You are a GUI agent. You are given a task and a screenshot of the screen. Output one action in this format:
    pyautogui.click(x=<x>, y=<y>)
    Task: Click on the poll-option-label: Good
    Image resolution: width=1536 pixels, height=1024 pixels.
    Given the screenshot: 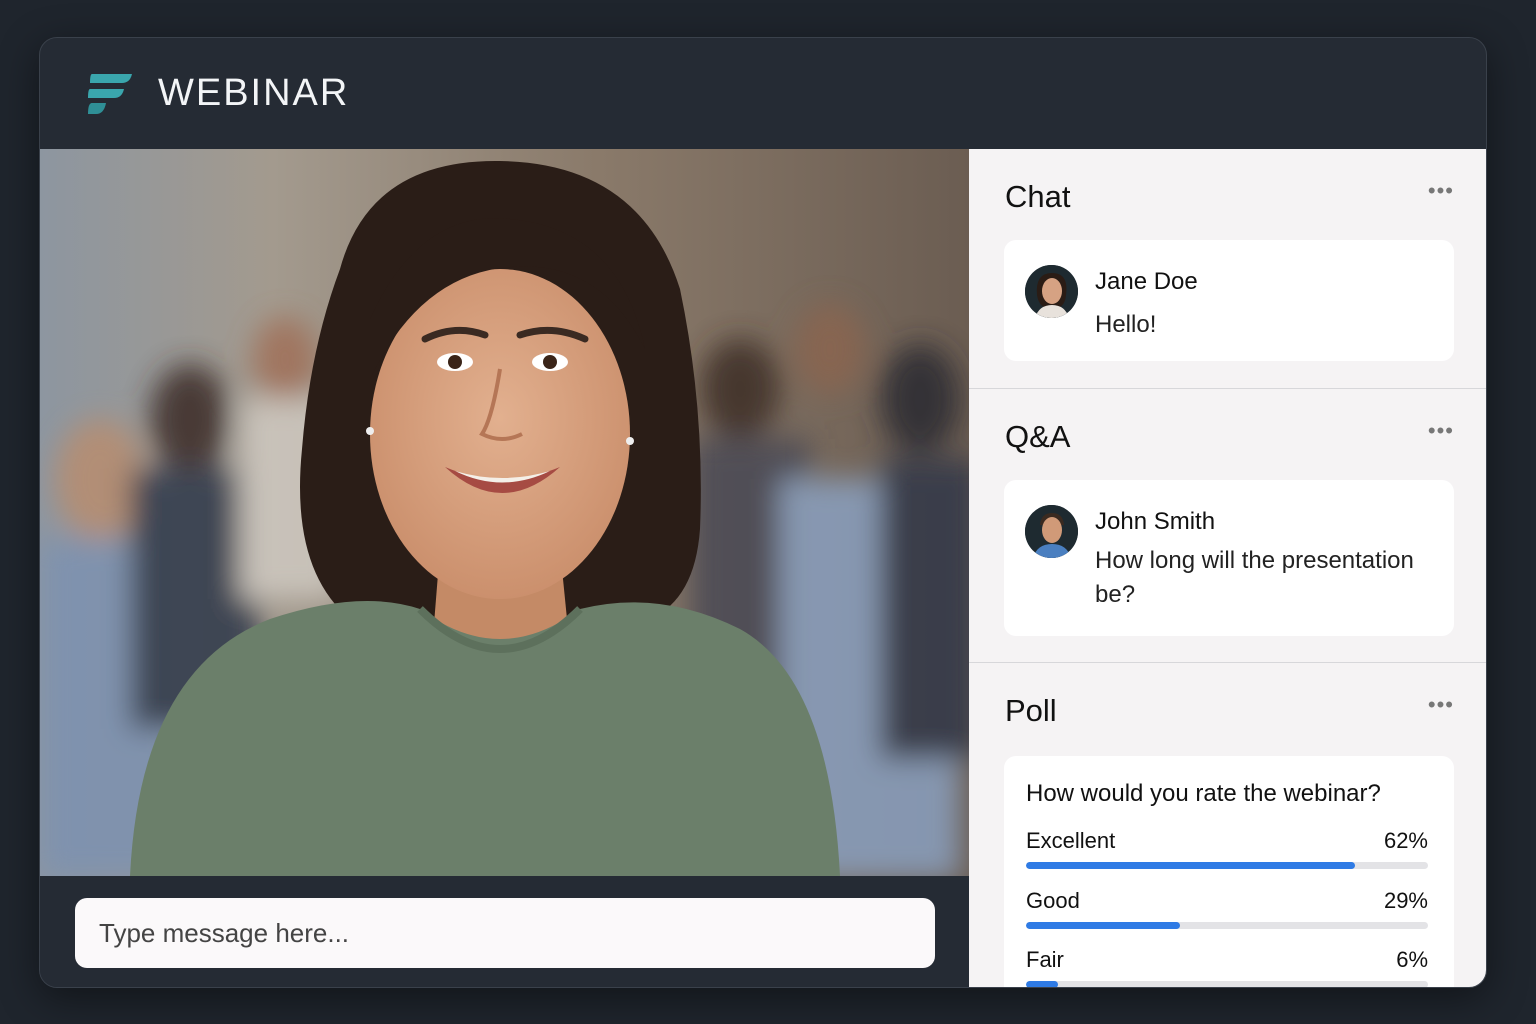 What is the action you would take?
    pyautogui.click(x=1053, y=900)
    